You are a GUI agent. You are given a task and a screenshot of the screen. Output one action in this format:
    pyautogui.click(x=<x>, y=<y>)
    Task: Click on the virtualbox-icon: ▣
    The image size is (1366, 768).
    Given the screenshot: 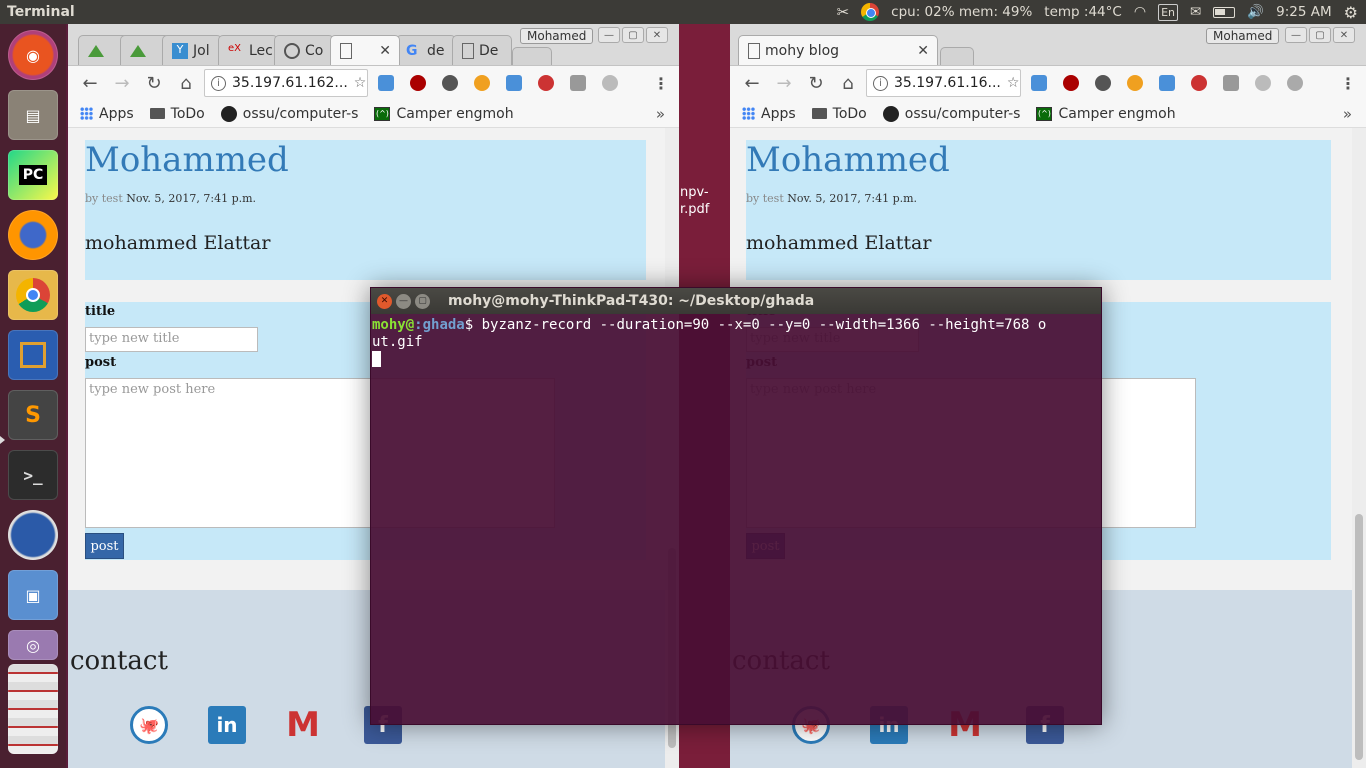 What is the action you would take?
    pyautogui.click(x=33, y=595)
    